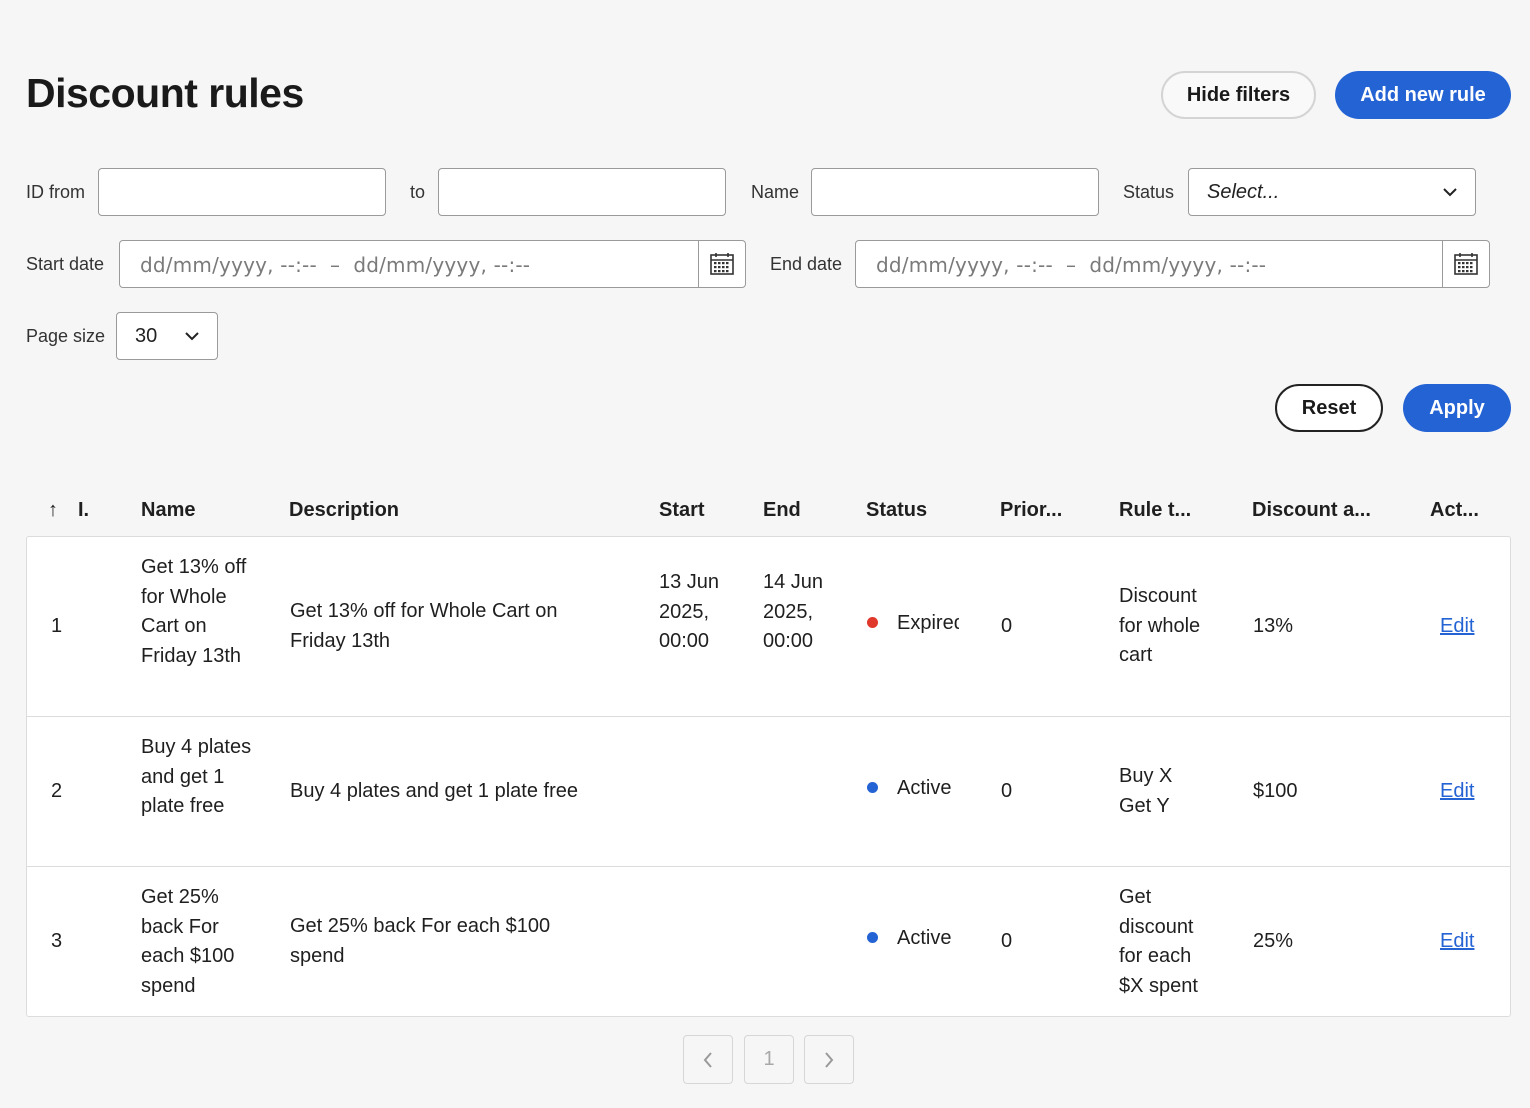 Image resolution: width=1530 pixels, height=1108 pixels. What do you see at coordinates (682, 510) in the screenshot?
I see `column-header-start: Start` at bounding box center [682, 510].